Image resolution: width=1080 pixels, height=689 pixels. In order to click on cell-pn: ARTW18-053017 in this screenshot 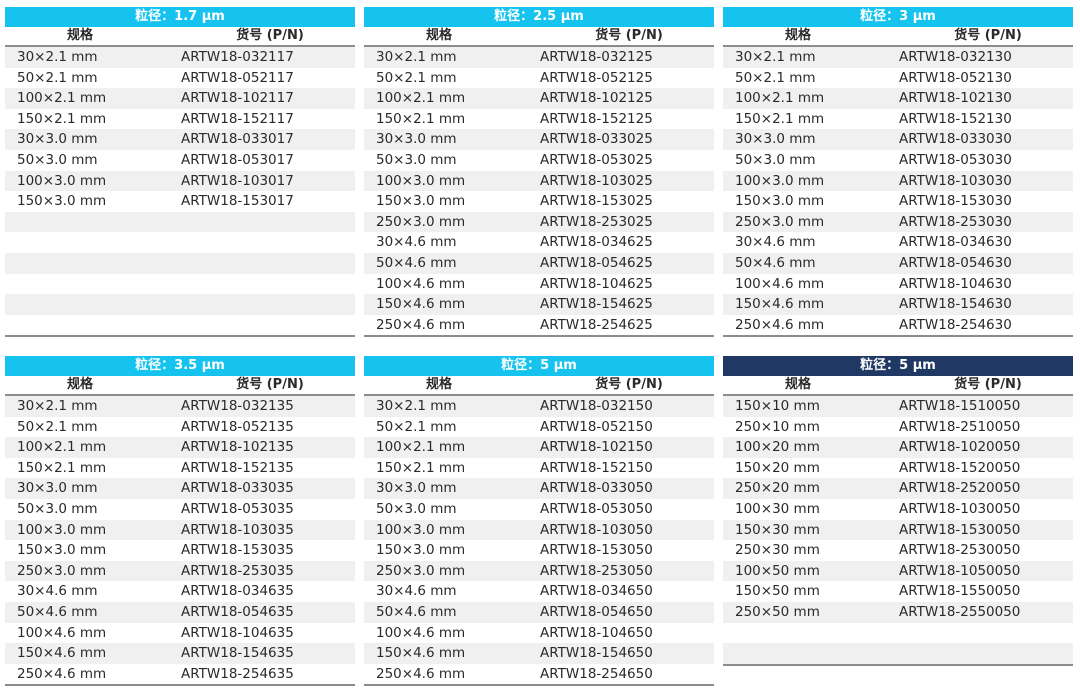, I will do `click(237, 159)`.